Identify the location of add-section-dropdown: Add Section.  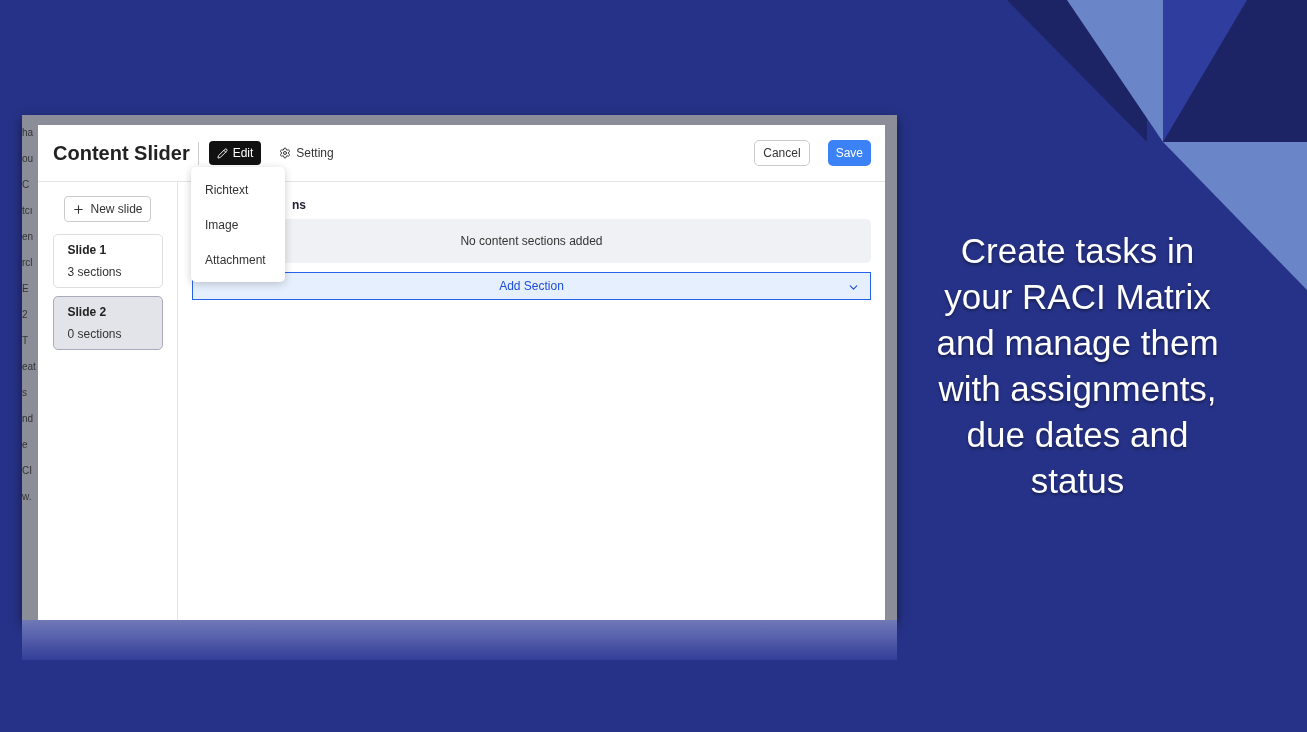
(531, 286).